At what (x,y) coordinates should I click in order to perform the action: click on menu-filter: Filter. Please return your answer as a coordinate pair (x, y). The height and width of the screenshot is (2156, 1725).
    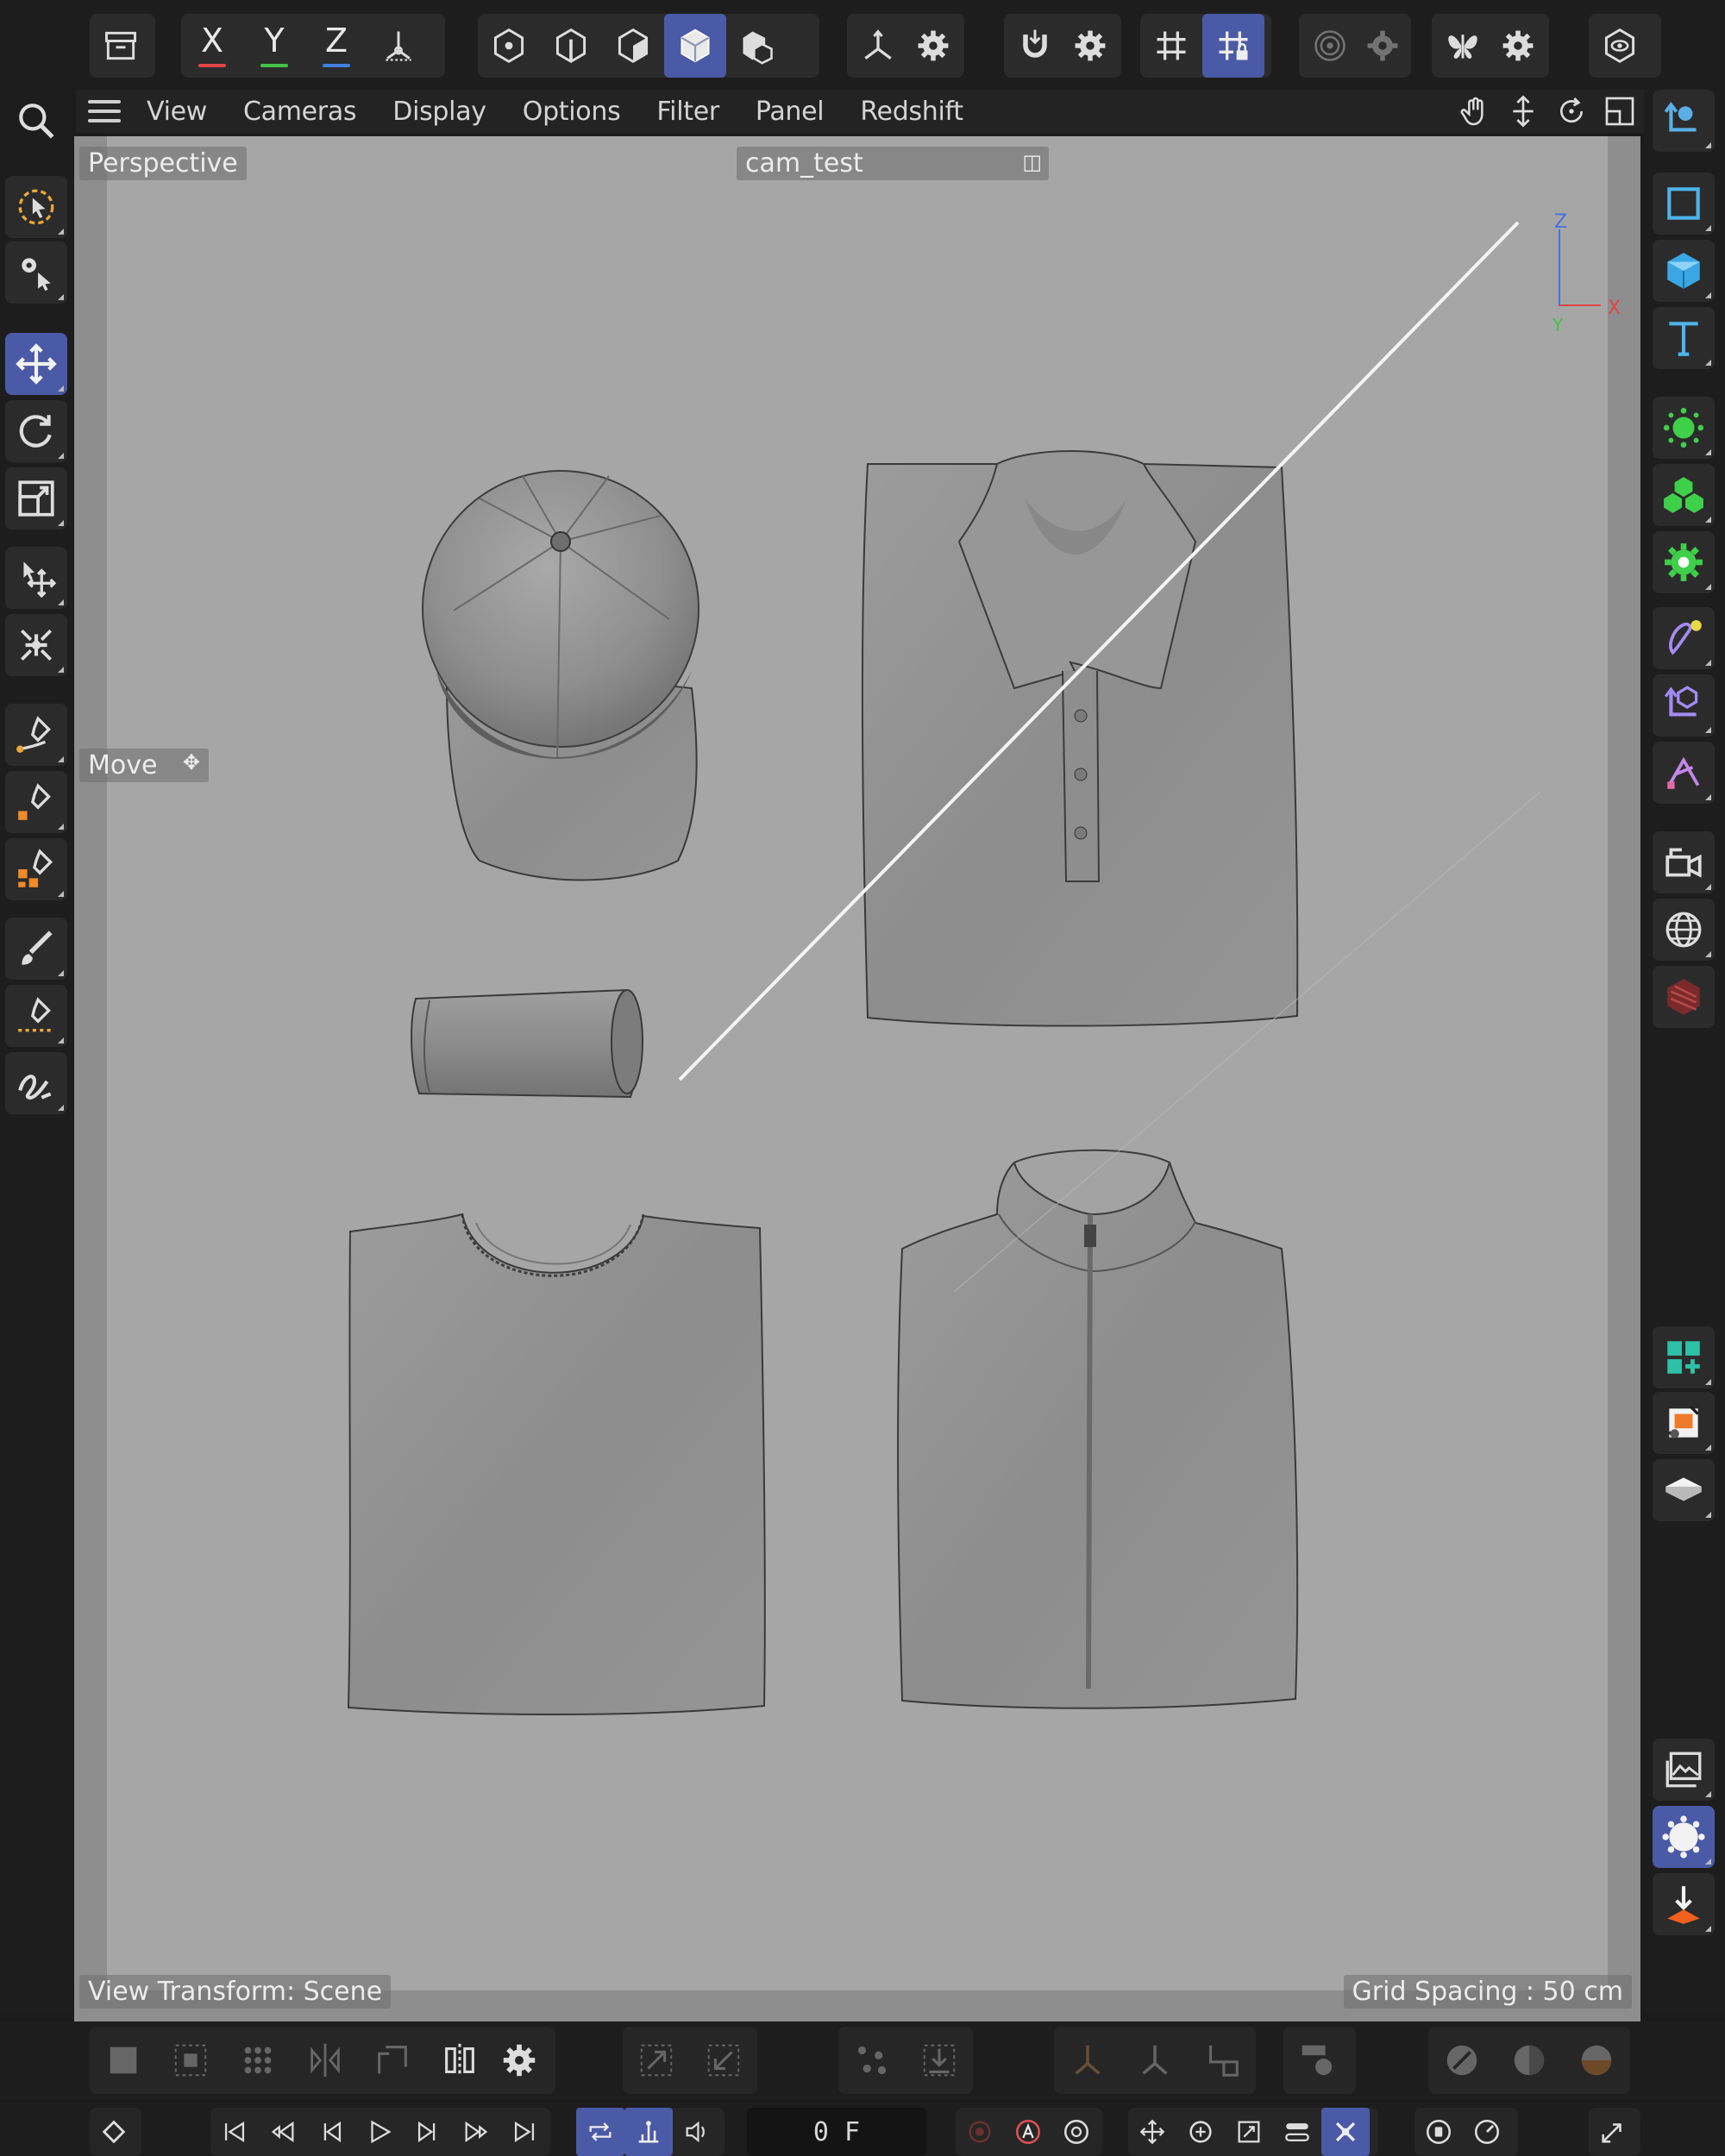
    Looking at the image, I should click on (688, 112).